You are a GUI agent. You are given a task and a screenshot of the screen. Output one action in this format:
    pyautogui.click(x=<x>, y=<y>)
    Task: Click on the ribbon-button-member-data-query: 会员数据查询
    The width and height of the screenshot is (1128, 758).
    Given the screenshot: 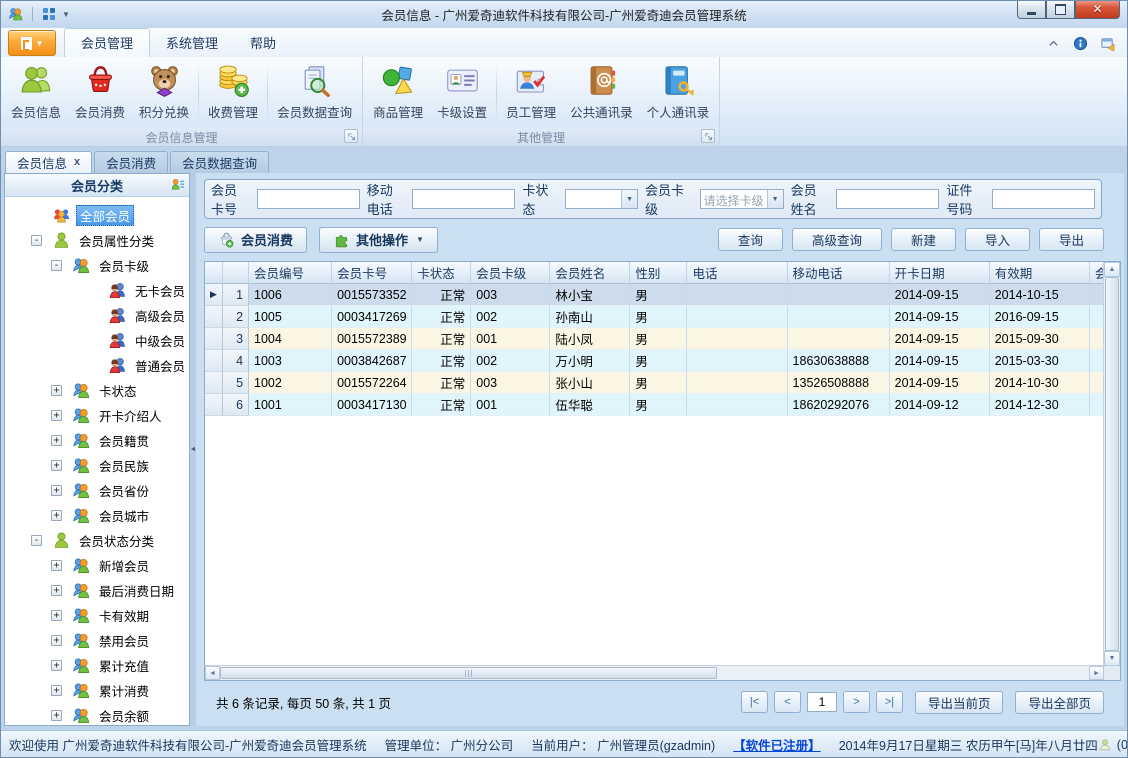 What is the action you would take?
    pyautogui.click(x=314, y=94)
    